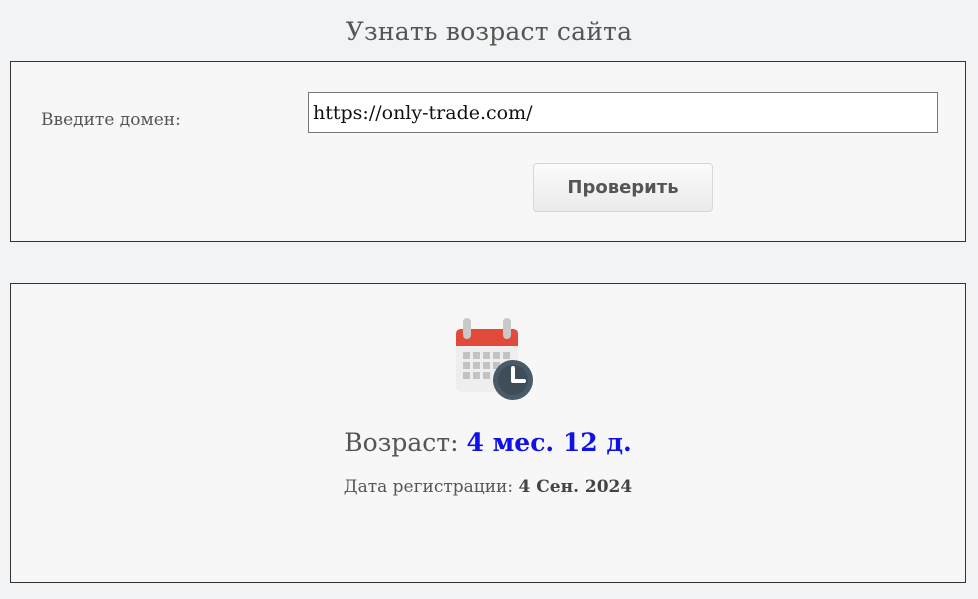 This screenshot has width=978, height=599. What do you see at coordinates (467, 328) in the screenshot?
I see `calendar-ring-left` at bounding box center [467, 328].